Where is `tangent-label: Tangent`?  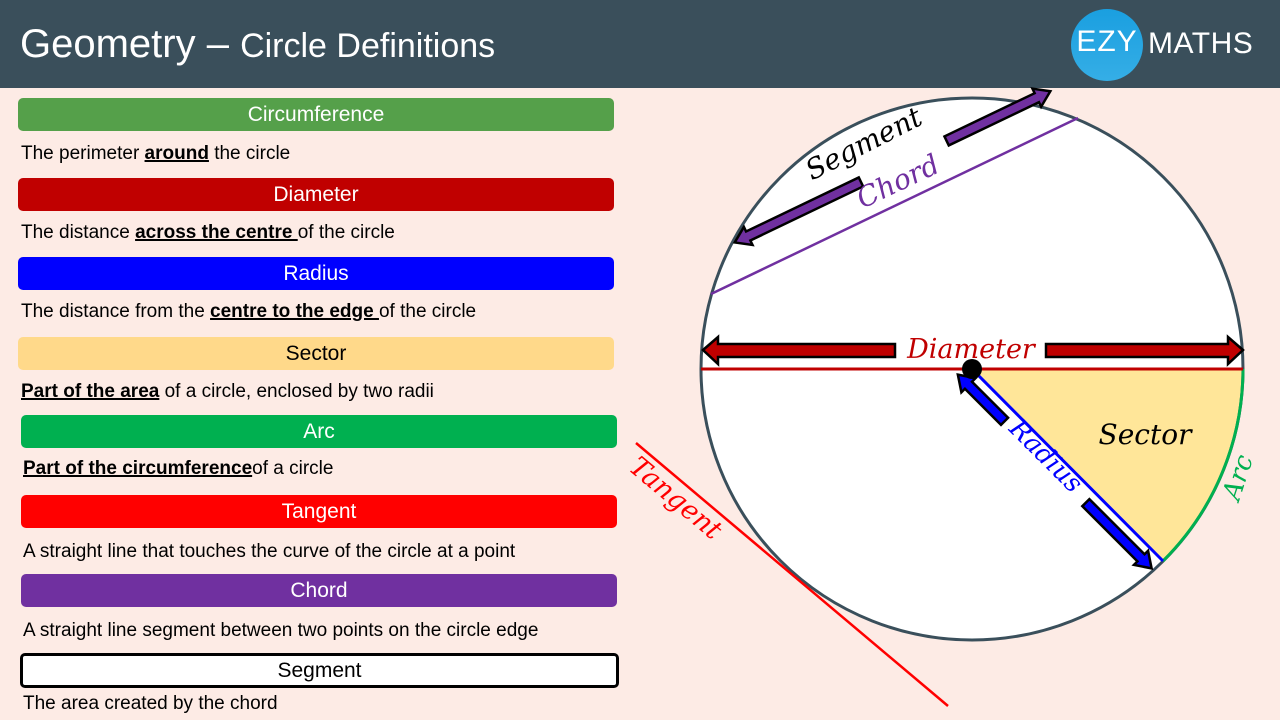
tangent-label: Tangent is located at coordinates (675, 498).